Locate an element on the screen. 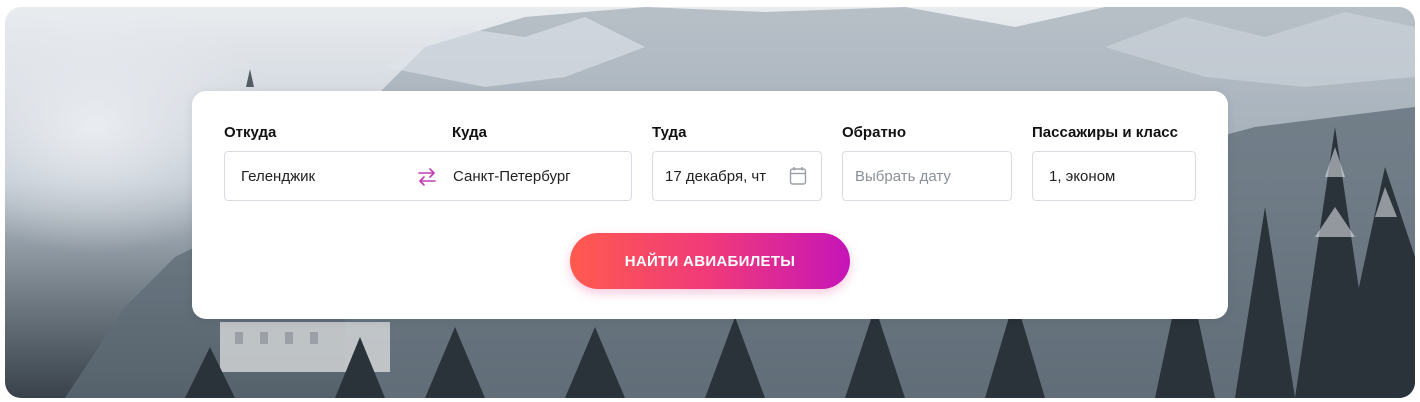 The width and height of the screenshot is (1420, 402). search-flights-button: НАЙТИ АВИАБИЛЕТЫ is located at coordinates (710, 261).